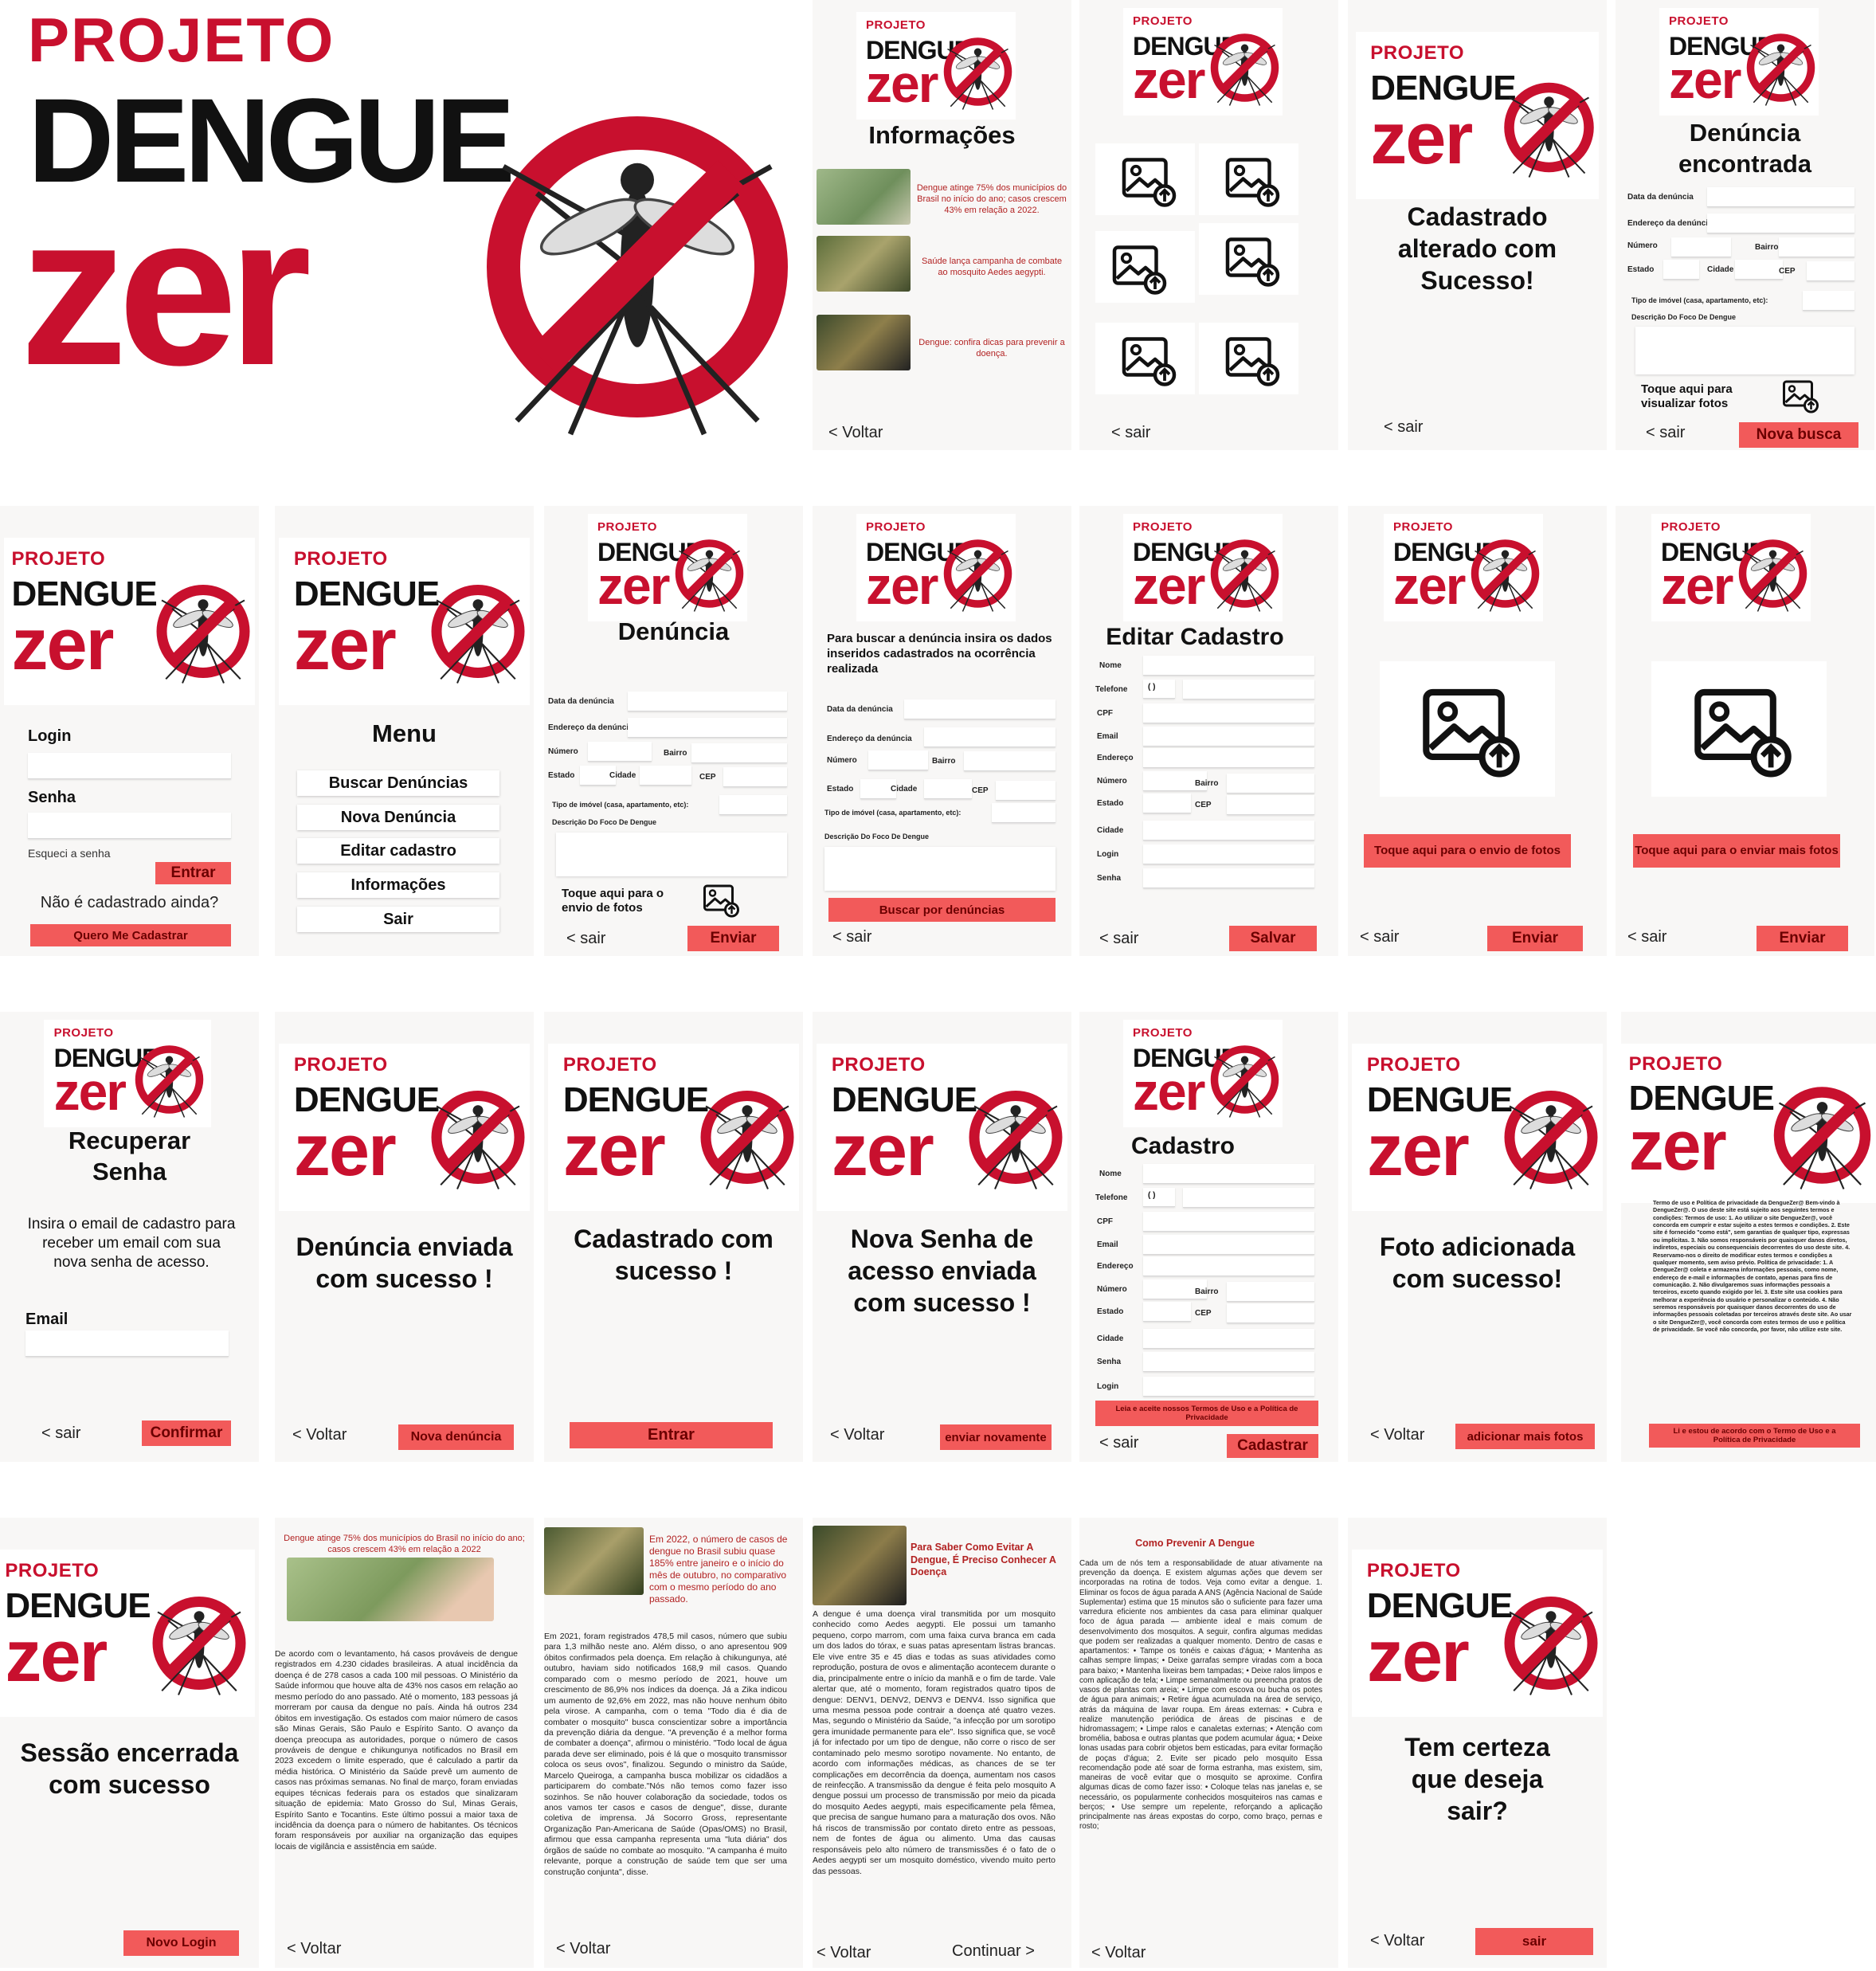  Describe the element at coordinates (129, 766) in the screenshot. I see `login-input` at that location.